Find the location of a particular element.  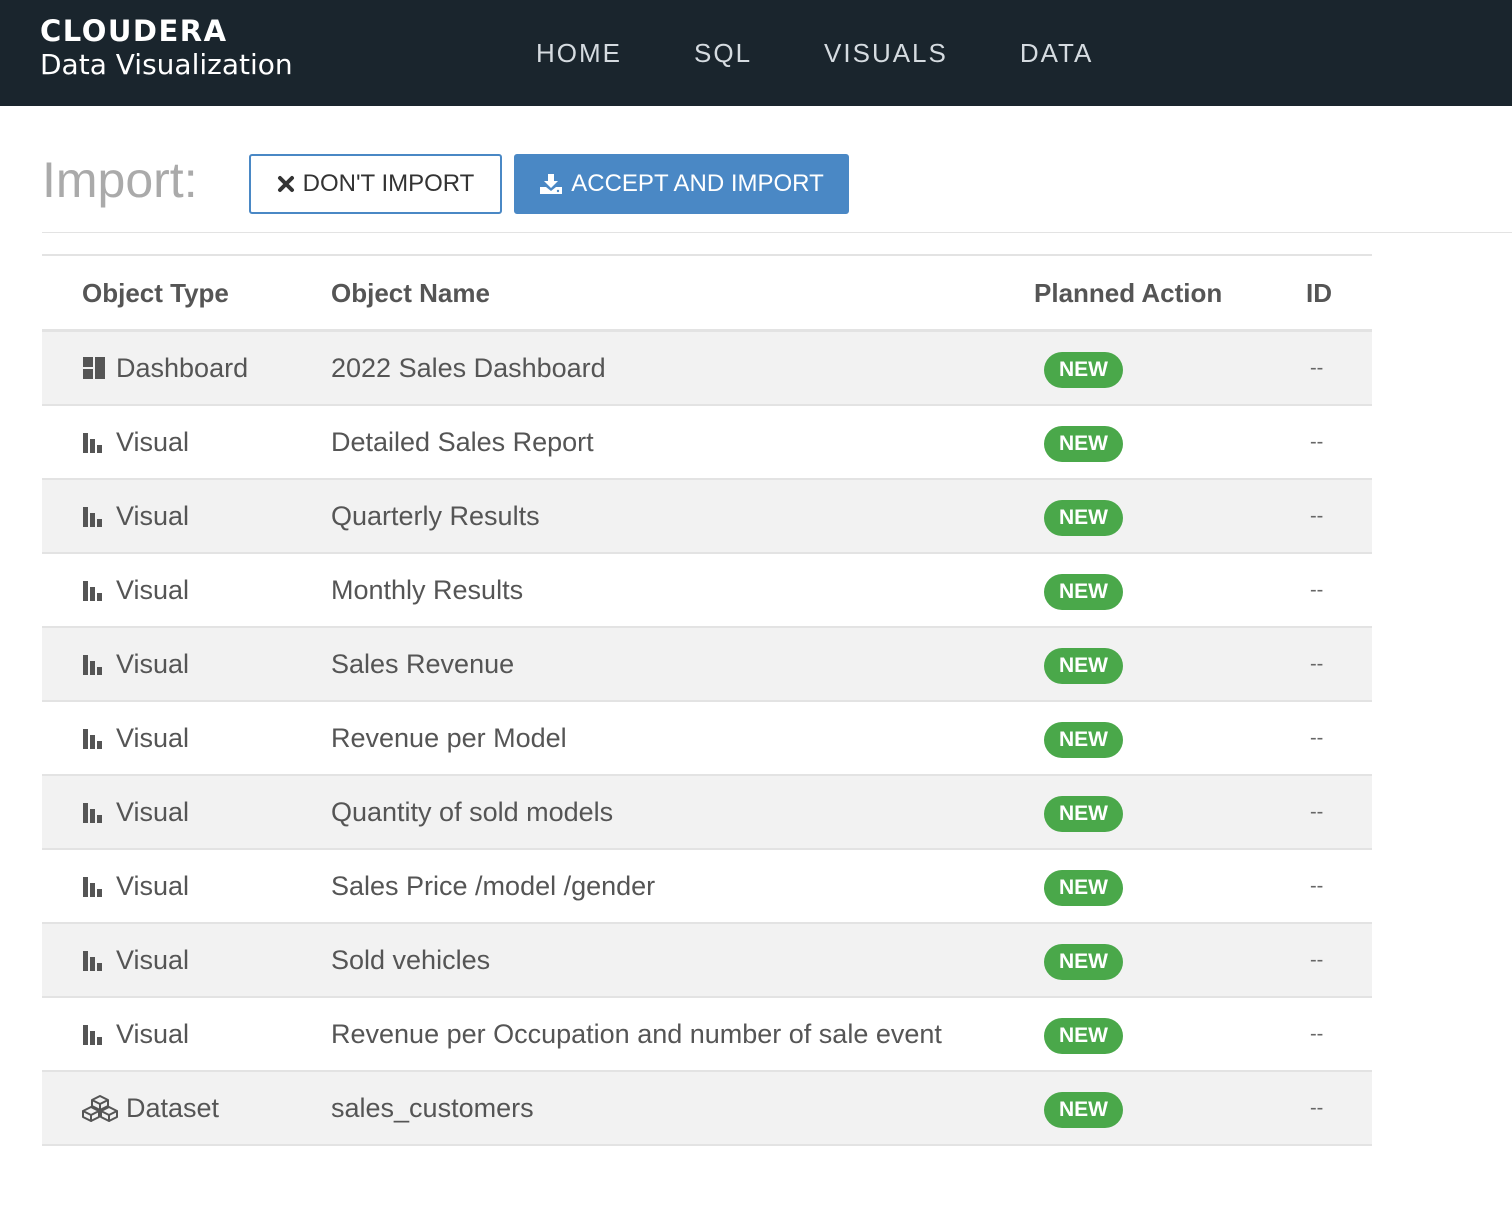

table-row: Visual Detailed Sales Report NEW -- is located at coordinates (707, 443).